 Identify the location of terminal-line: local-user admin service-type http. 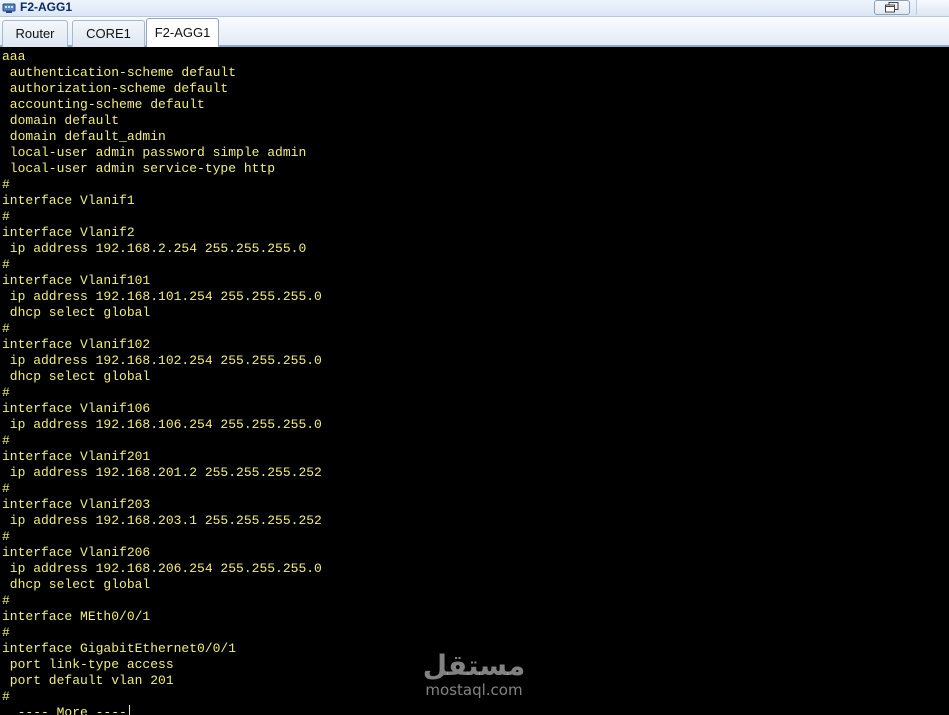
(139, 168).